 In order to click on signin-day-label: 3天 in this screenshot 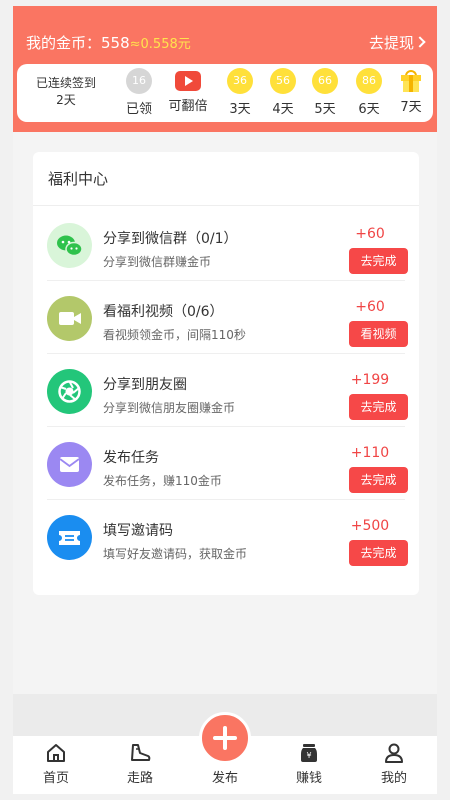, I will do `click(240, 109)`.